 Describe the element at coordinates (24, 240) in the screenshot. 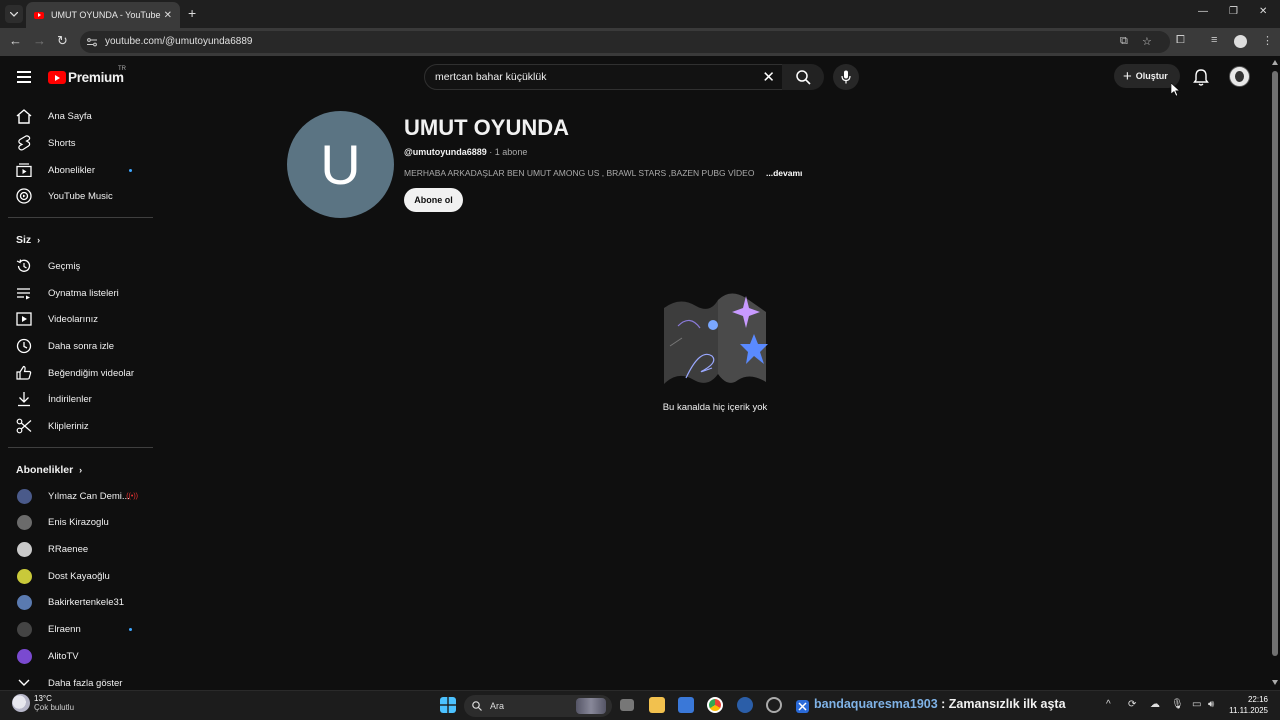

I see `section-title: Siz` at that location.